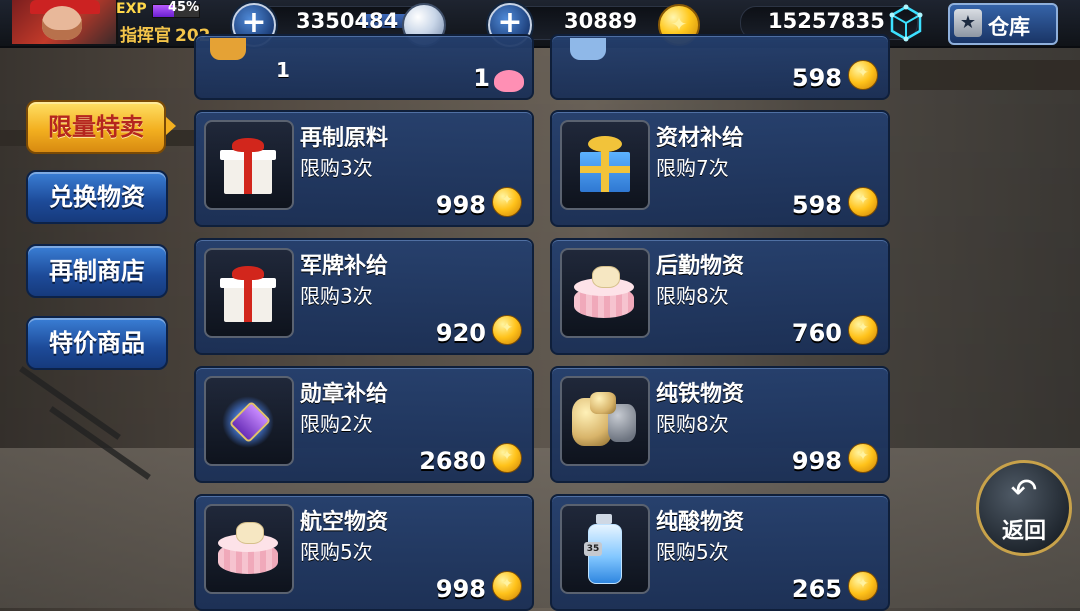 The image size is (1080, 611). Describe the element at coordinates (70, 403) in the screenshot. I see `hangar-stair` at that location.